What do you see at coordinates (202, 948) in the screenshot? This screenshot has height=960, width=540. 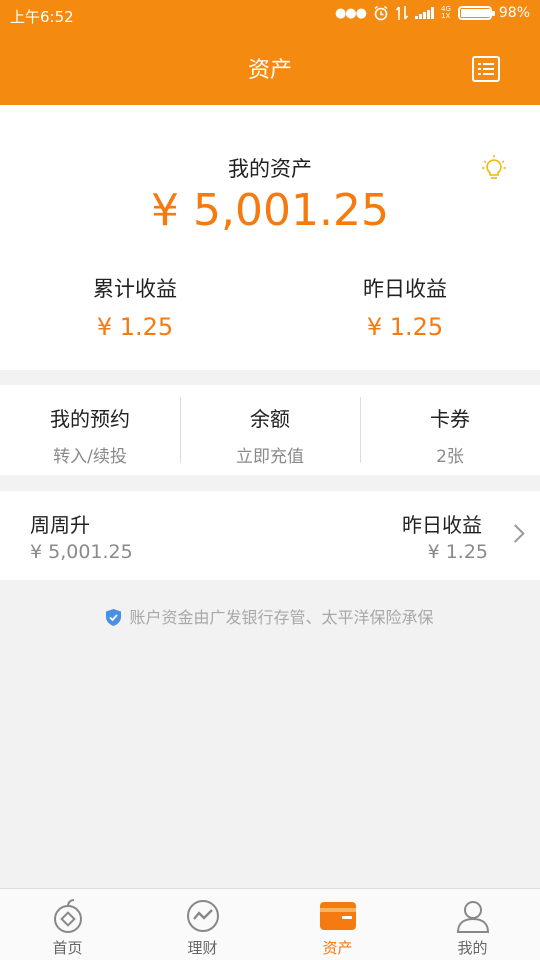 I see `tab-label: 理财` at bounding box center [202, 948].